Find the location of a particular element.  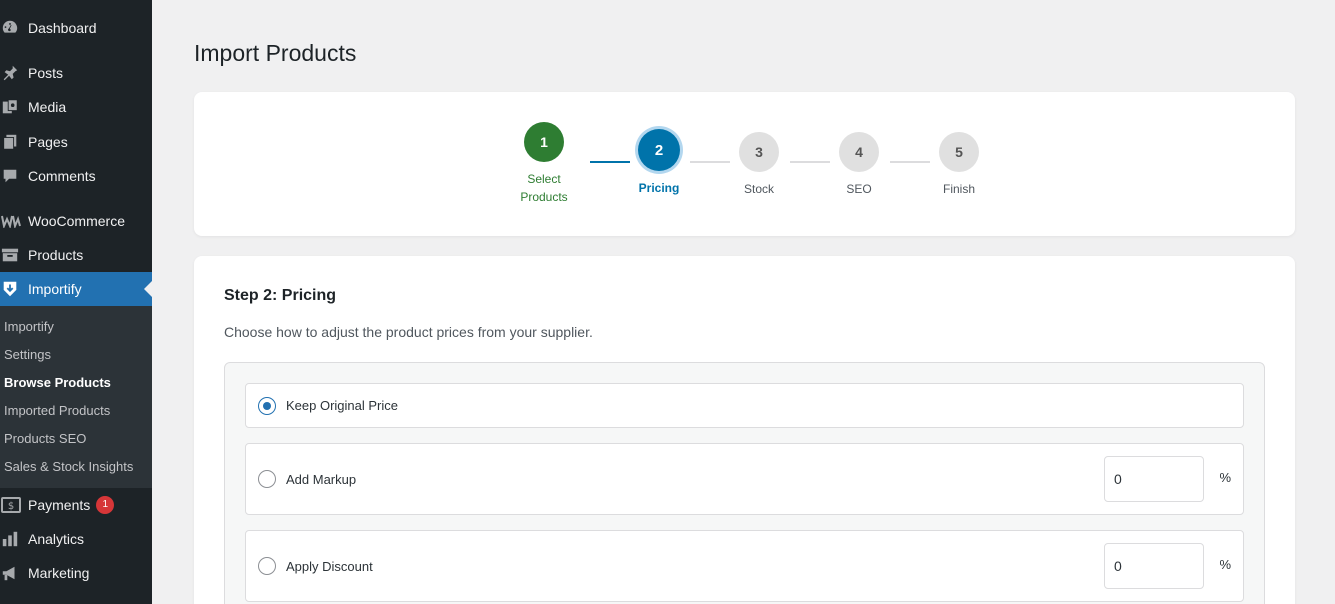

sidebar-item-label: Products is located at coordinates (56, 255).